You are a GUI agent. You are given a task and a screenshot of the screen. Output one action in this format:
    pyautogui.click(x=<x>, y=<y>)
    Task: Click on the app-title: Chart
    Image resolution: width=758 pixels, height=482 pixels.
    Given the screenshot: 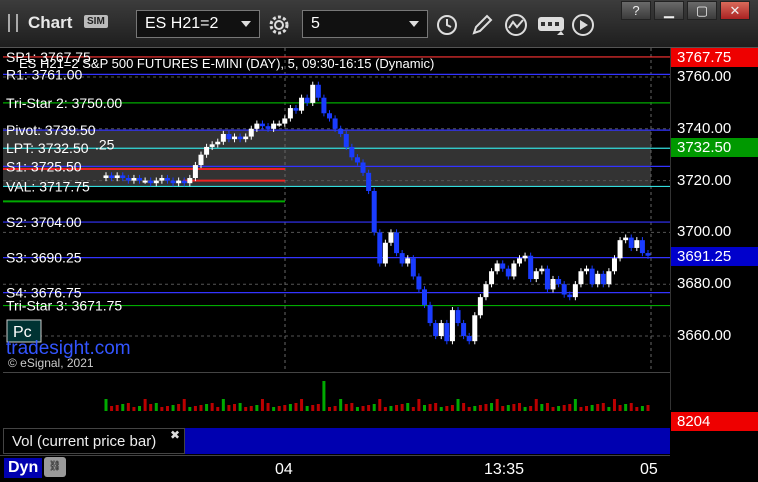 What is the action you would take?
    pyautogui.click(x=50, y=22)
    